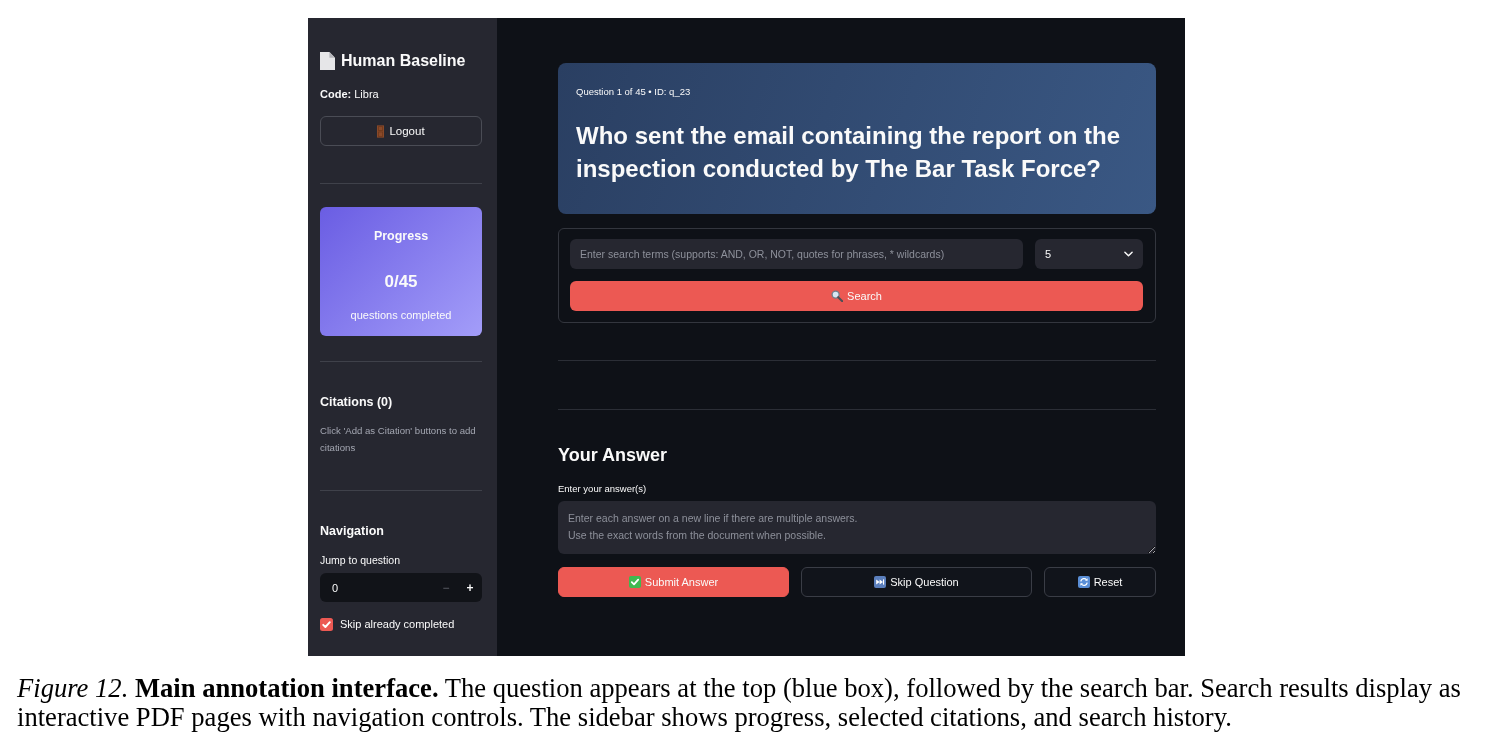 The height and width of the screenshot is (749, 1491). What do you see at coordinates (326, 624) in the screenshot?
I see `skip-completed-checkbox` at bounding box center [326, 624].